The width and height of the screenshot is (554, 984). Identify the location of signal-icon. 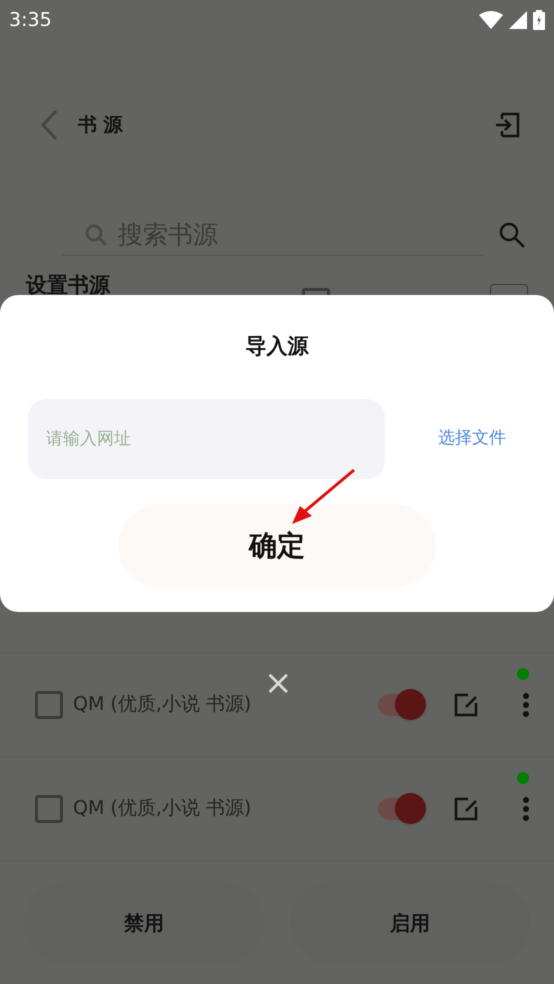
(518, 20).